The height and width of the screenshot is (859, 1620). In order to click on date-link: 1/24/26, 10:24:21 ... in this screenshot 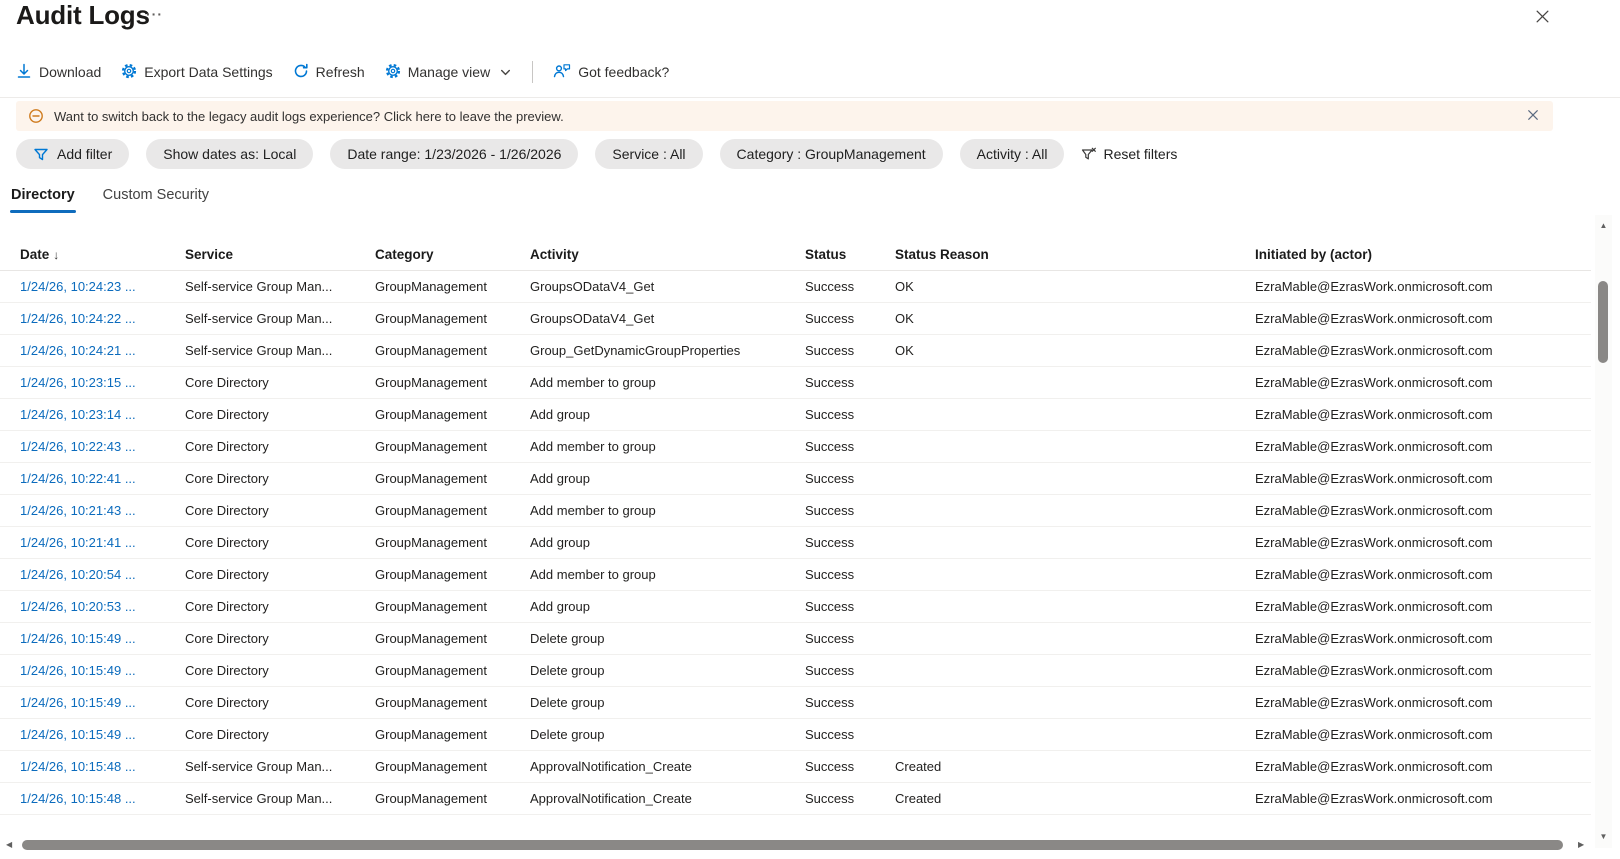, I will do `click(102, 350)`.